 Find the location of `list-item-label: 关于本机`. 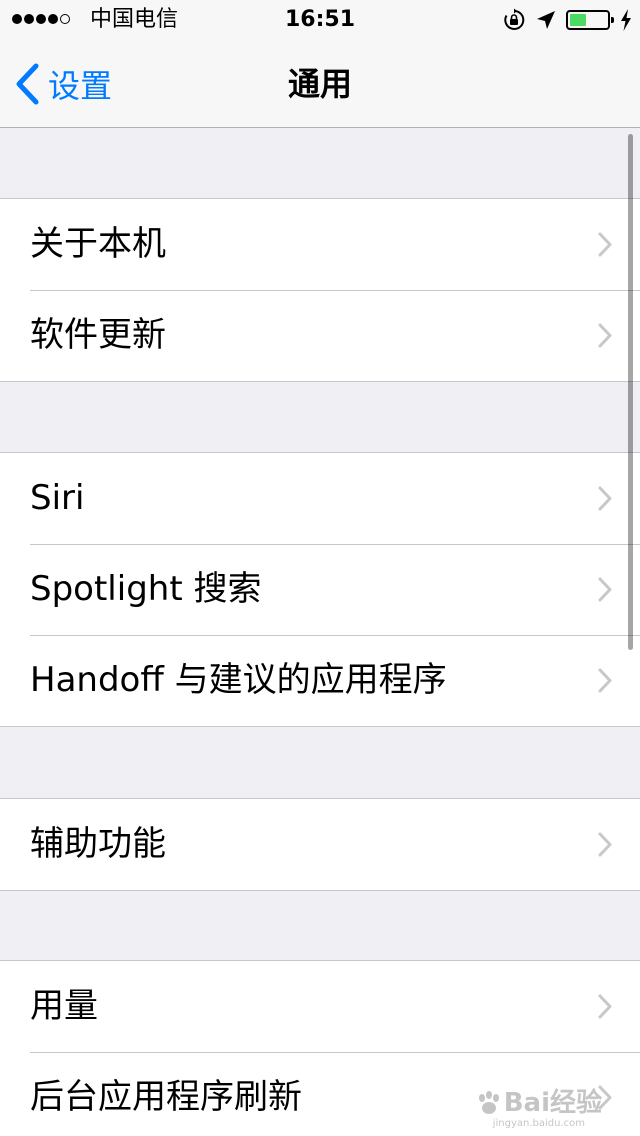

list-item-label: 关于本机 is located at coordinates (98, 244).